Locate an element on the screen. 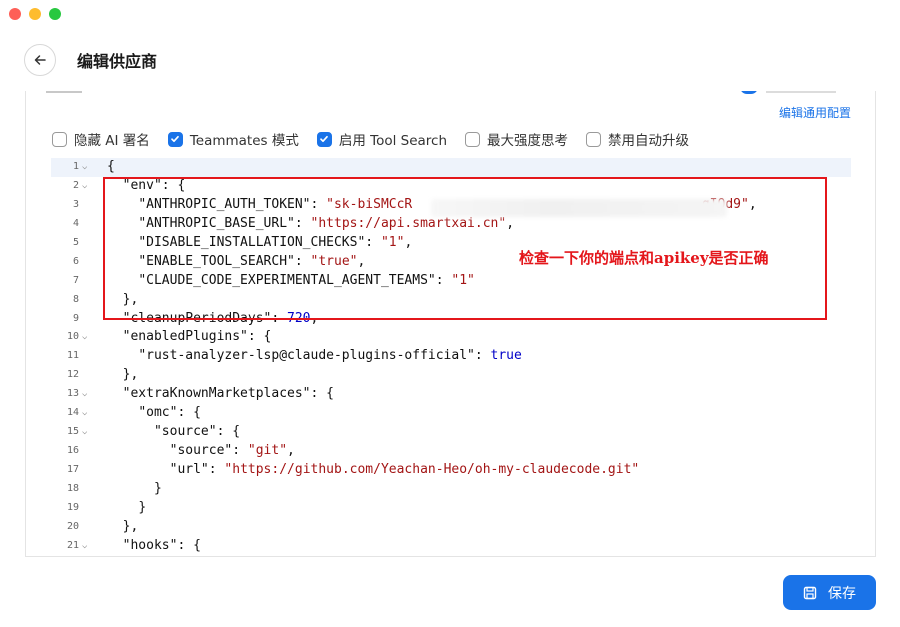 The width and height of the screenshot is (900, 627). annotation-text: 检查一下你的端点和apikey是否正确 is located at coordinates (644, 258).